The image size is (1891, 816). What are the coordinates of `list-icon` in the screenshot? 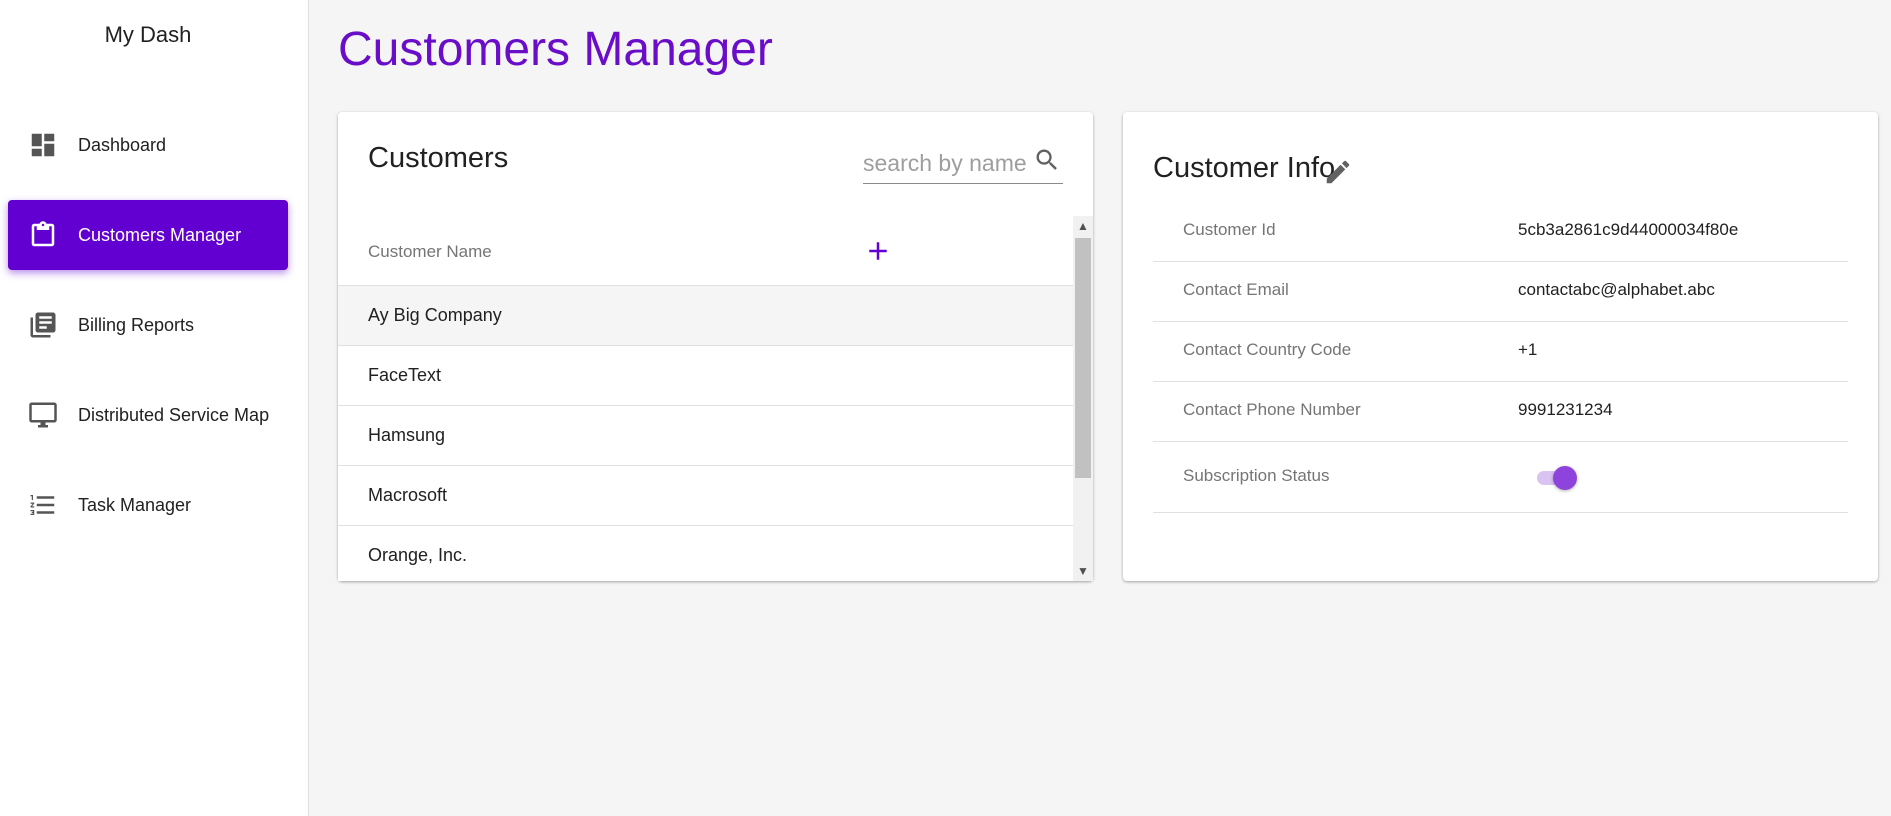 It's located at (43, 505).